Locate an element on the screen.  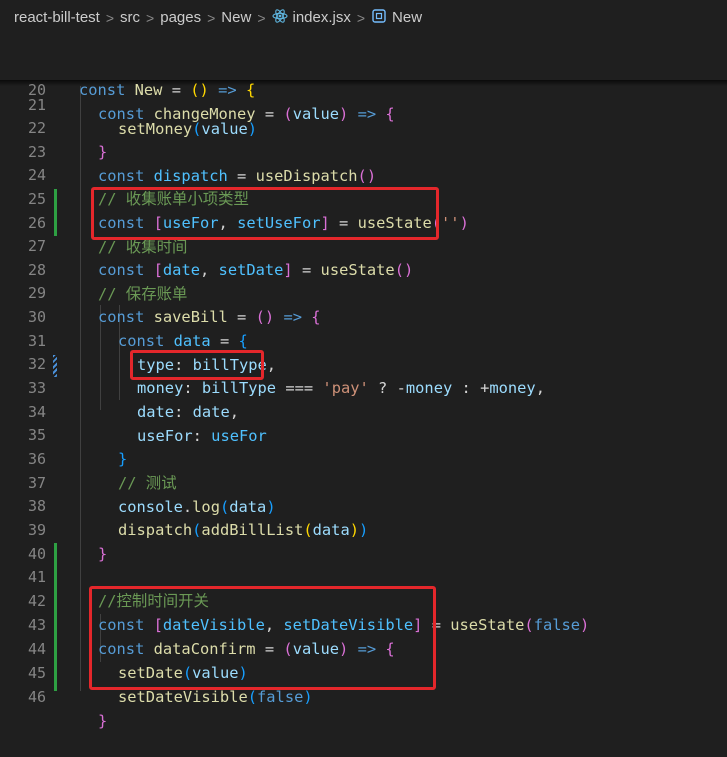
highlight-box-date-field is located at coordinates (197, 365).